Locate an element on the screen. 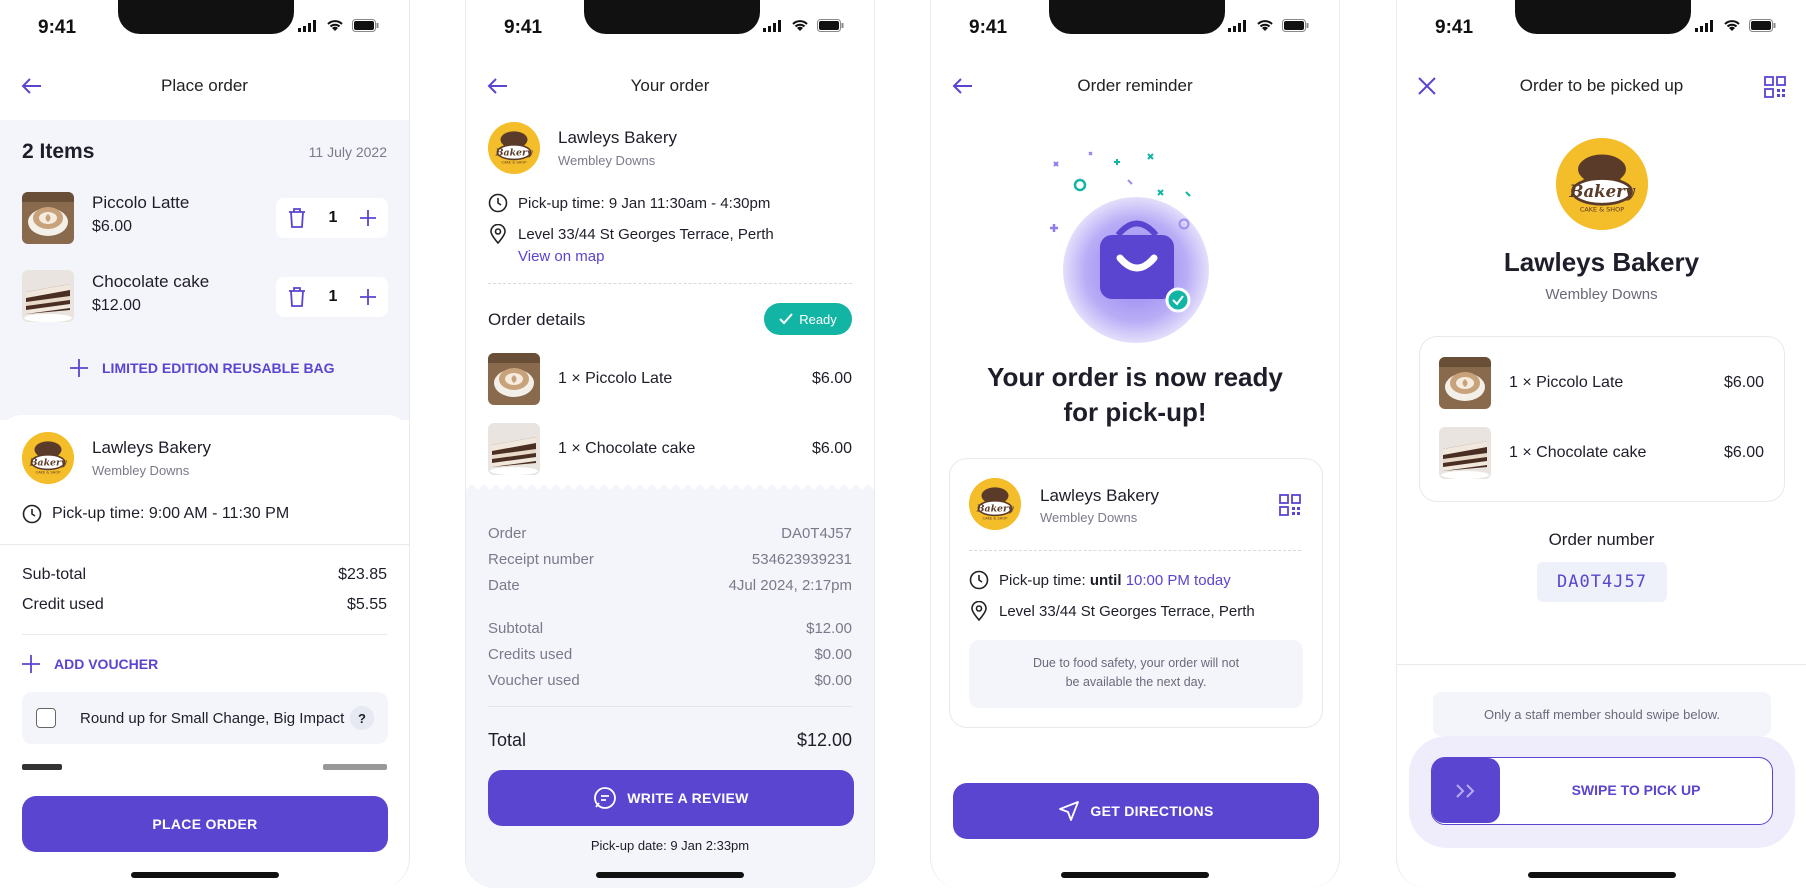 This screenshot has width=1806, height=888. item-price: $12.00 is located at coordinates (116, 305).